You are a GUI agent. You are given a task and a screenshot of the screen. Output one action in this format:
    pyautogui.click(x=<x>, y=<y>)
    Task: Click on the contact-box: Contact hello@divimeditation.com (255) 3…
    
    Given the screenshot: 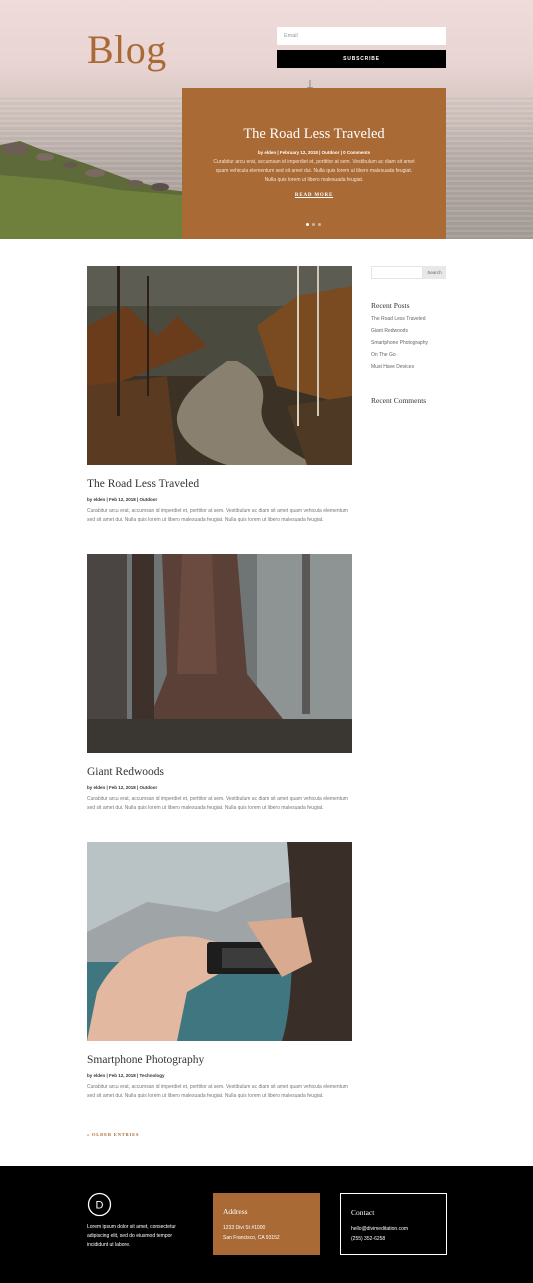 What is the action you would take?
    pyautogui.click(x=393, y=1224)
    